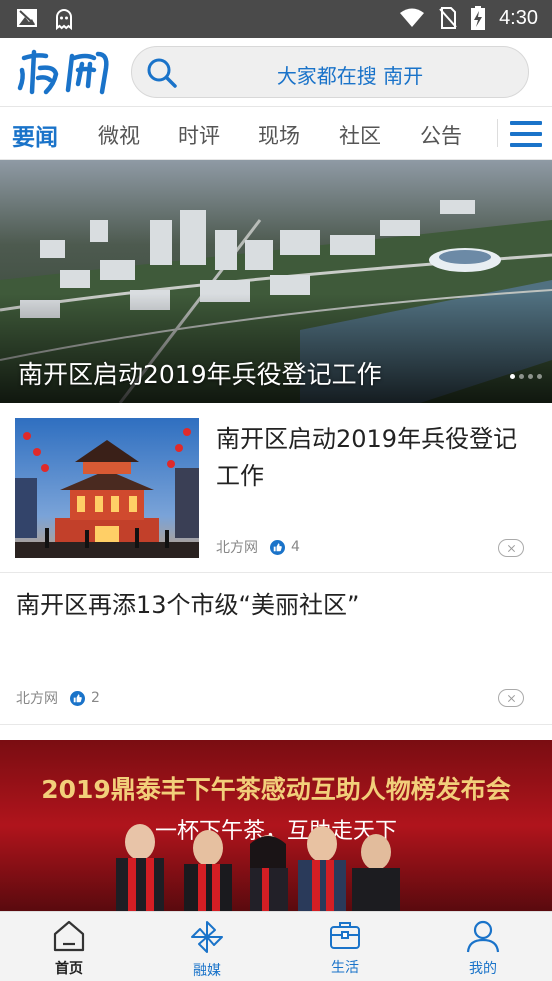 The width and height of the screenshot is (552, 981). I want to click on person-icon, so click(483, 936).